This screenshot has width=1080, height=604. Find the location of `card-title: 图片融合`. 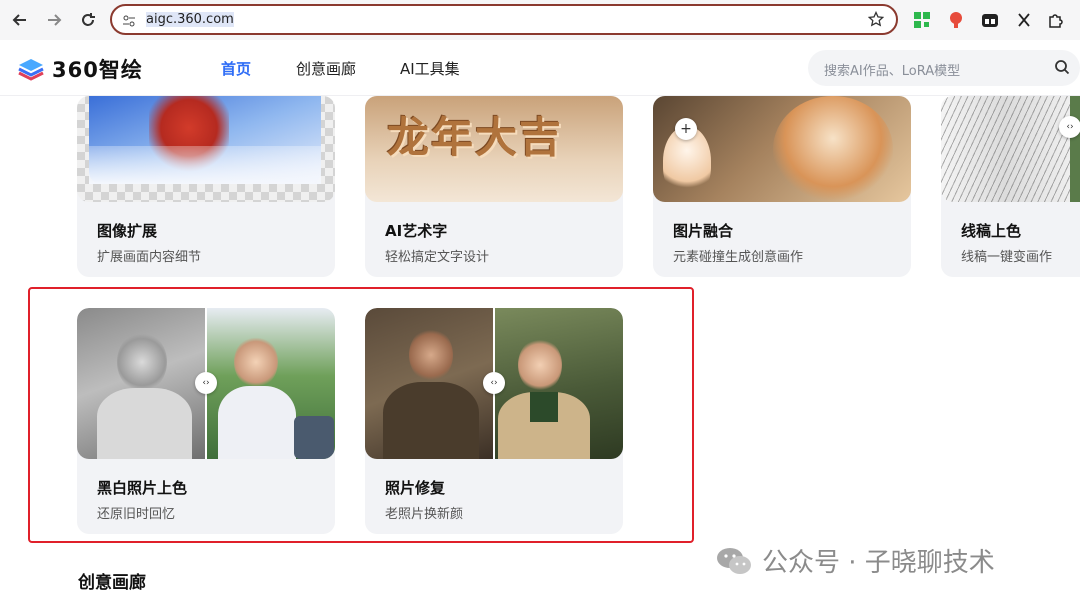

card-title: 图片融合 is located at coordinates (703, 231).